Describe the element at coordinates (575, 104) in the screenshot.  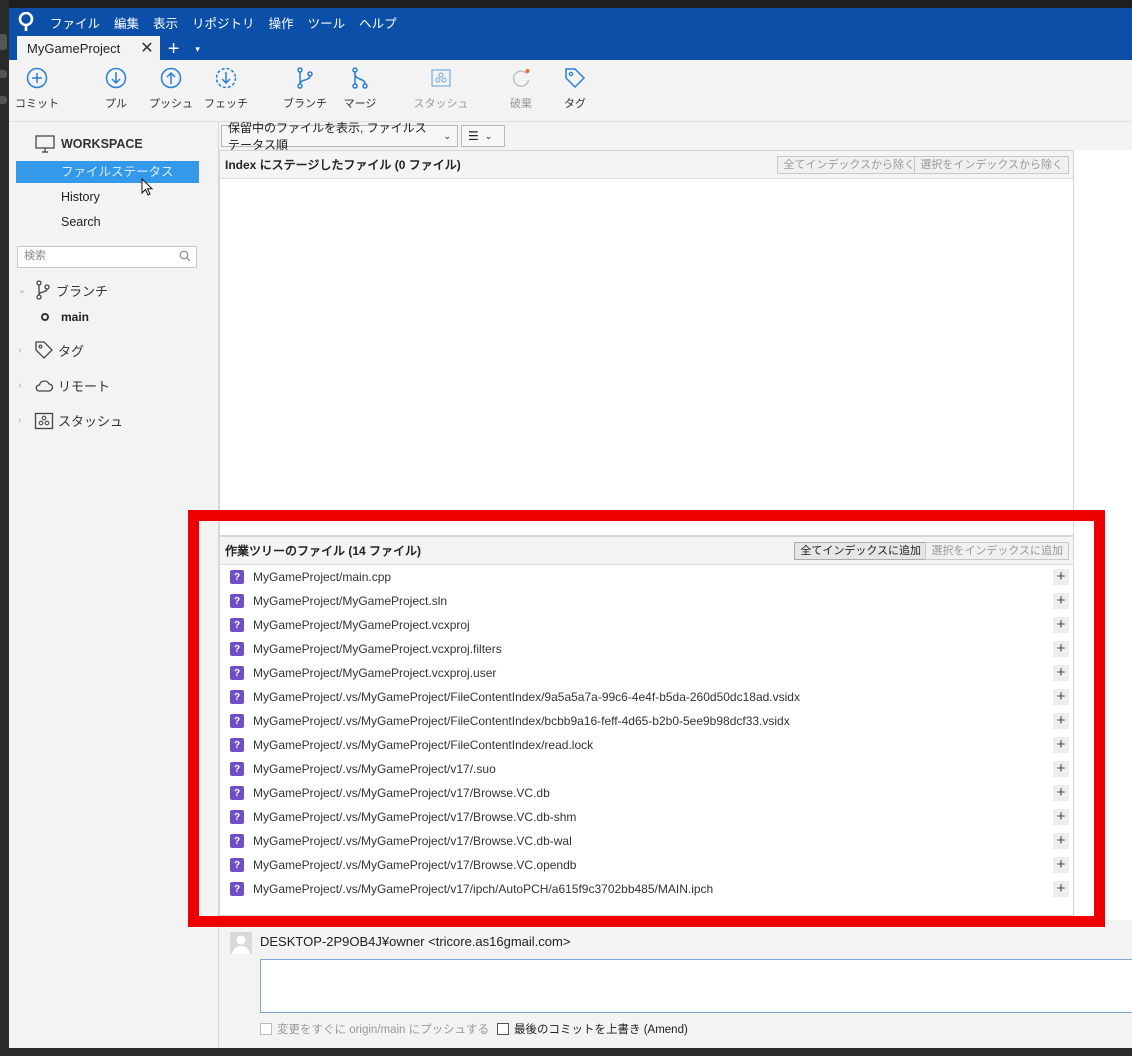
I see `tag-label: タグ` at that location.